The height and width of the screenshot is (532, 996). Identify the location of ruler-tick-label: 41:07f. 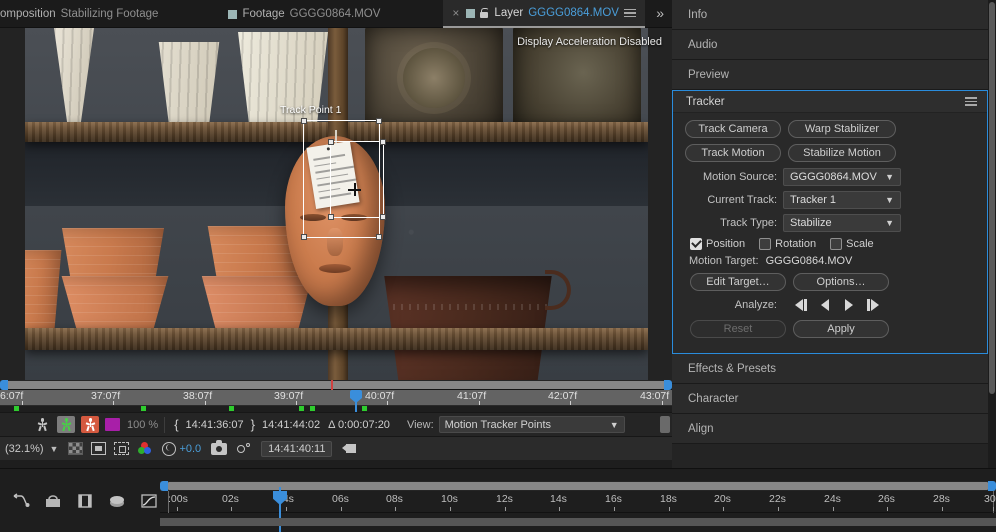
(472, 396).